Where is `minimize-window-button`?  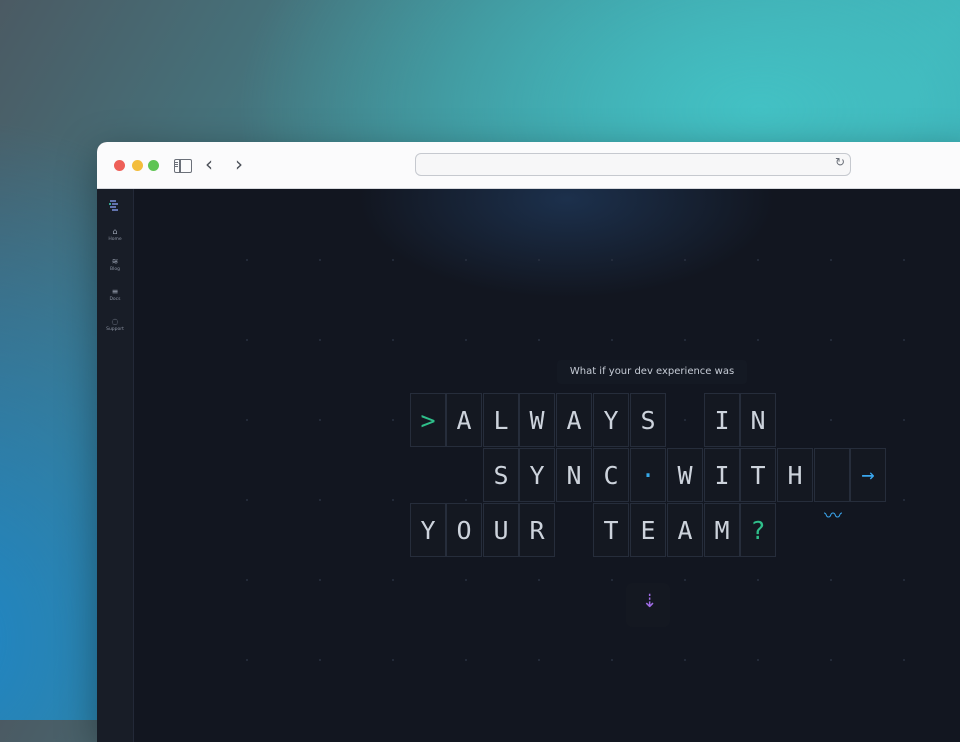
minimize-window-button is located at coordinates (137, 165).